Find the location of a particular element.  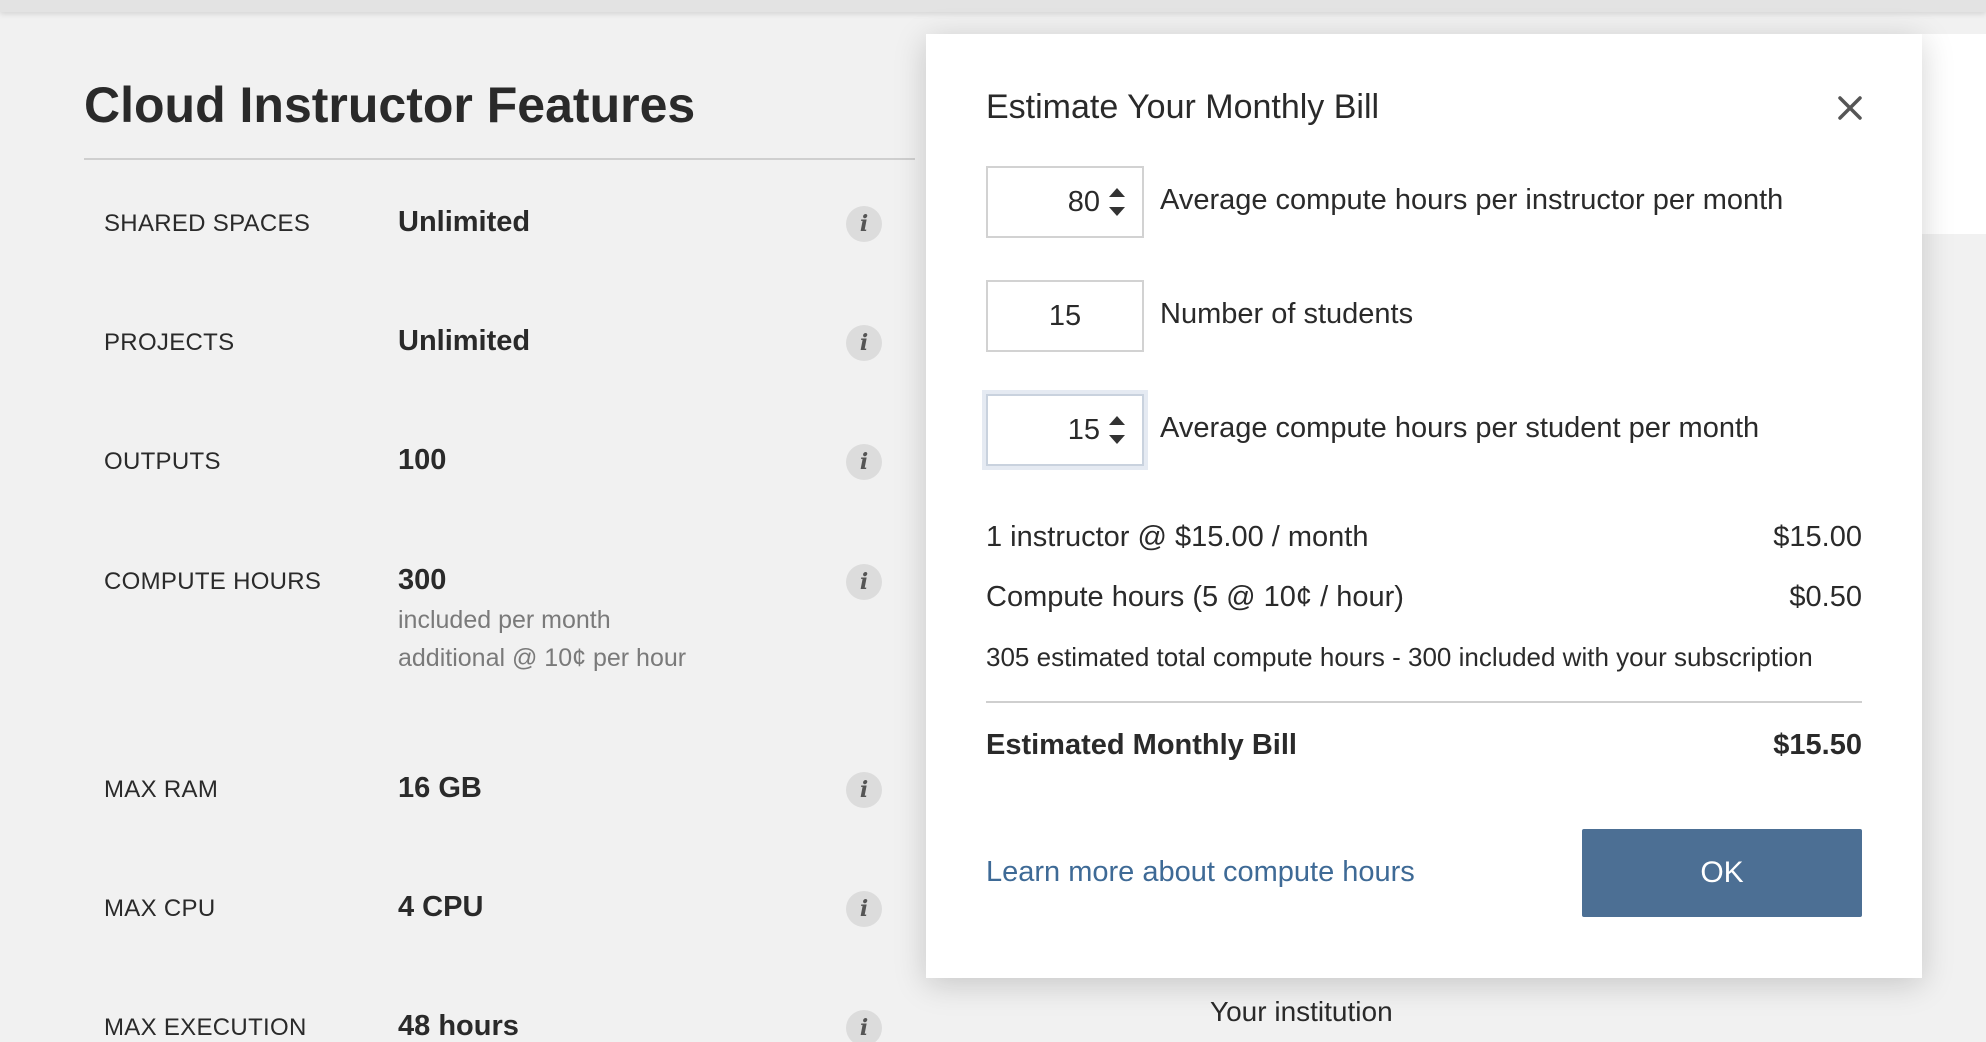

learn-more-link: Learn more about compute hours is located at coordinates (1200, 872).